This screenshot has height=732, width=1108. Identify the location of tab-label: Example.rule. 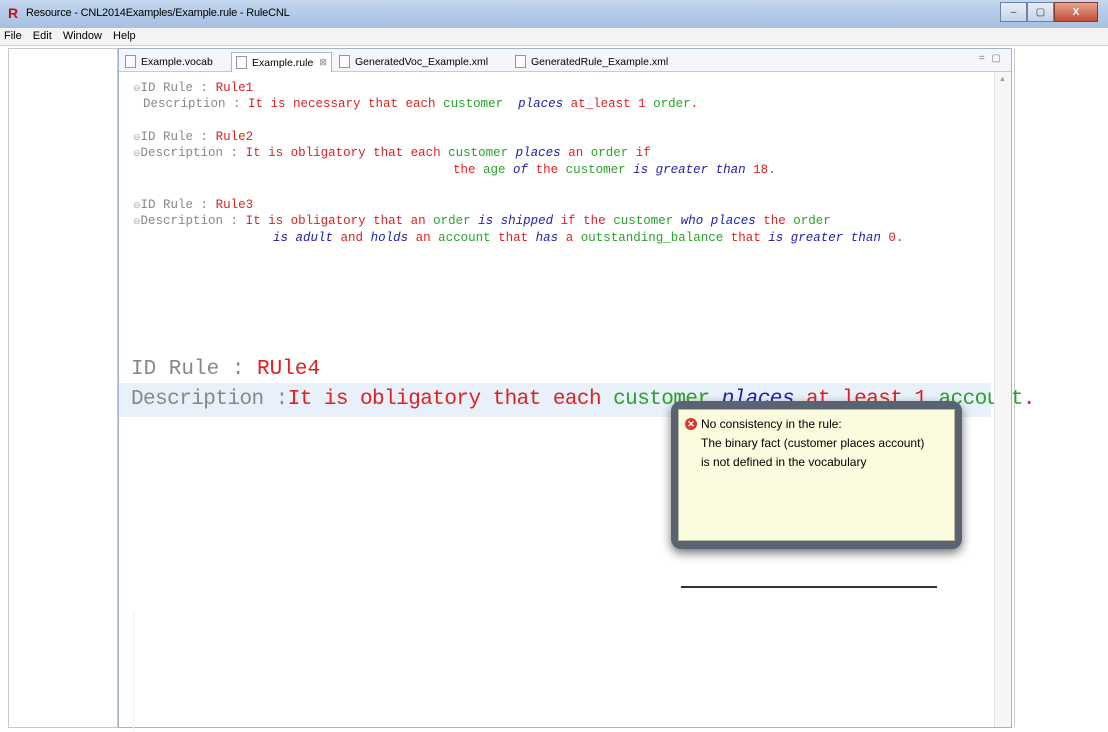
(283, 62).